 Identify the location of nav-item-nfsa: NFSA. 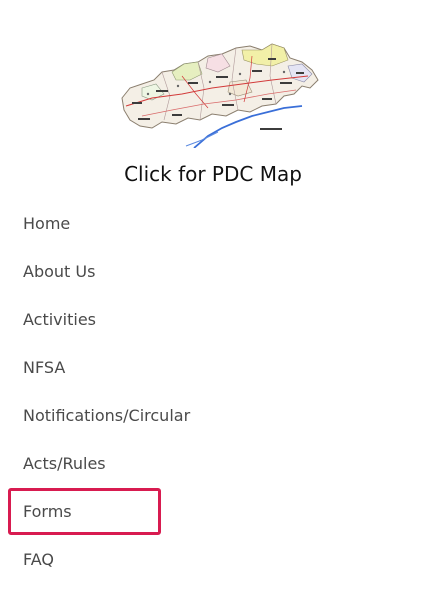
(44, 368).